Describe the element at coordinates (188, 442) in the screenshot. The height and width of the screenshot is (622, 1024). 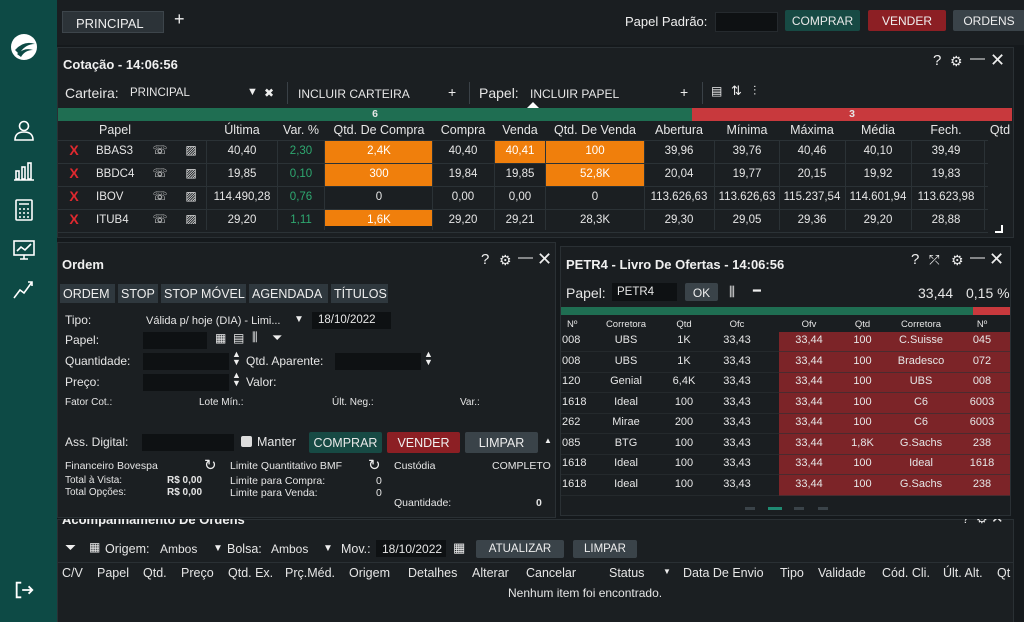
I see `ass-digital-input` at that location.